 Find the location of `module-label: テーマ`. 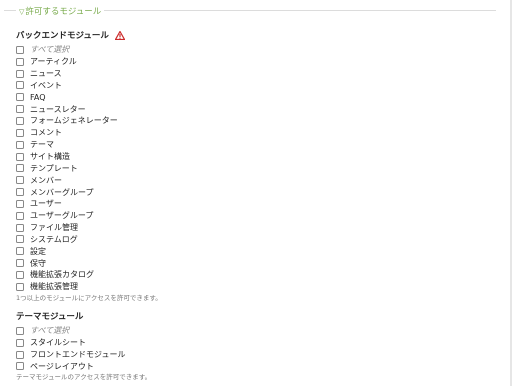

module-label: テーマ is located at coordinates (42, 145).